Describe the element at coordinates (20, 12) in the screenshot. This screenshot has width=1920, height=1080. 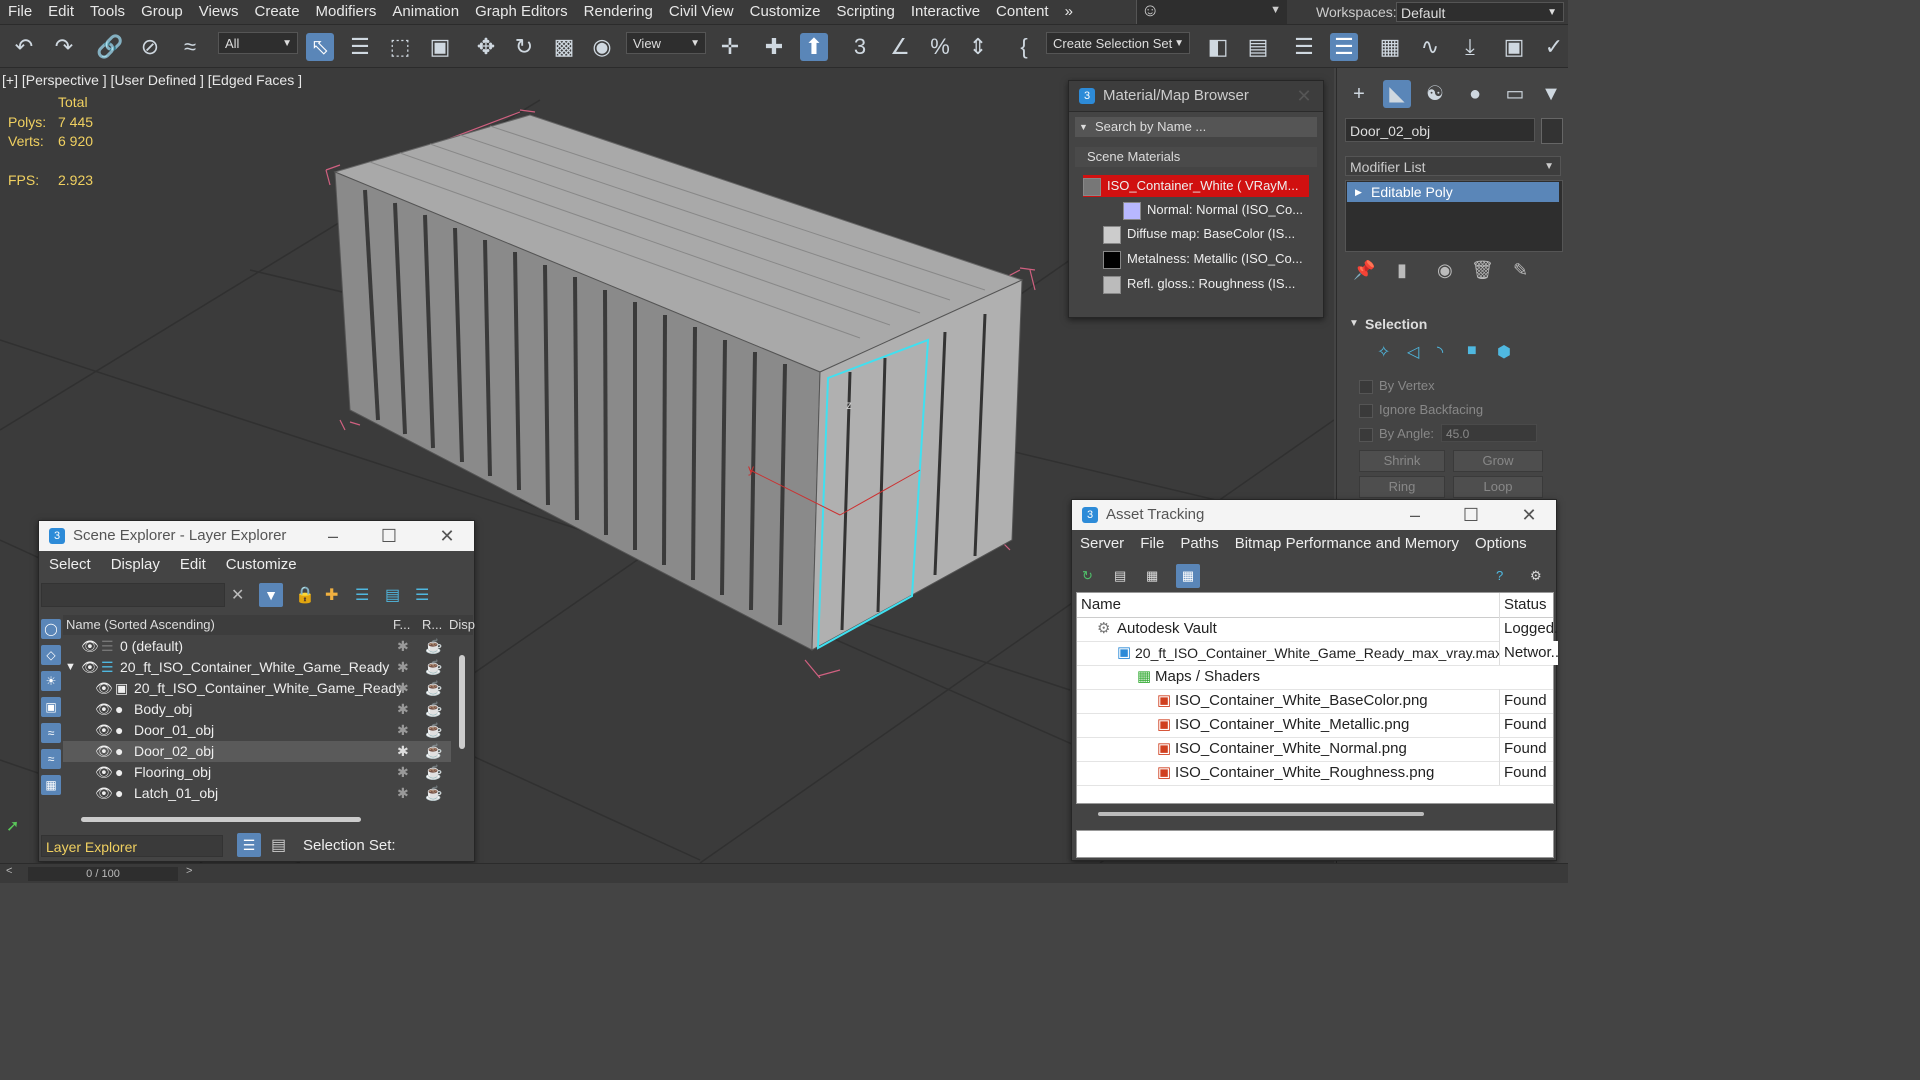
I see `menu-file: File` at that location.